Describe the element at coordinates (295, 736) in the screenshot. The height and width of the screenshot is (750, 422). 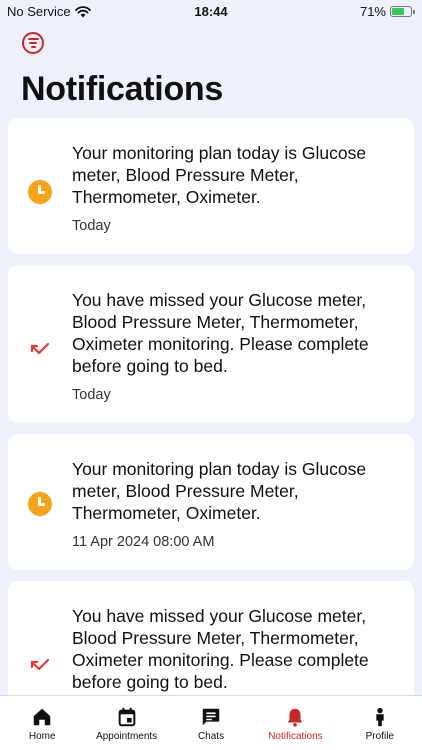
I see `tab-label: Notifications` at that location.